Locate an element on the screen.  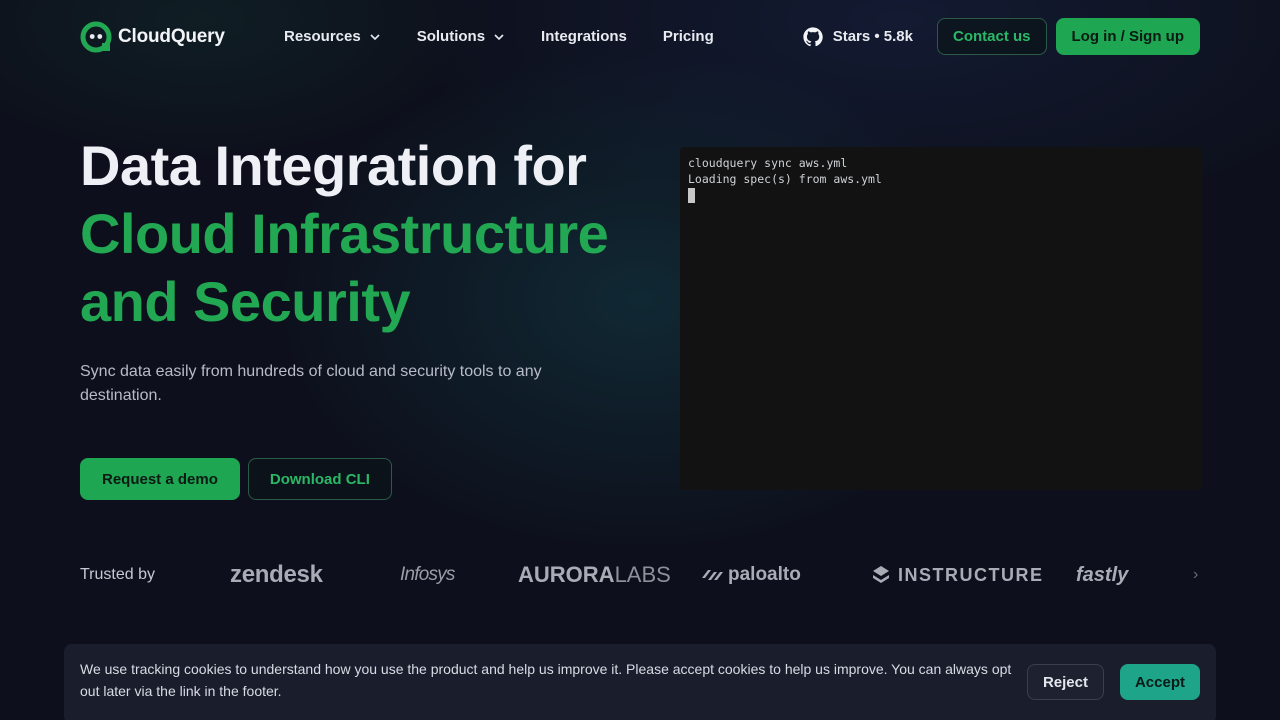
terminal-line: cloudquery sync aws.yml is located at coordinates (768, 163).